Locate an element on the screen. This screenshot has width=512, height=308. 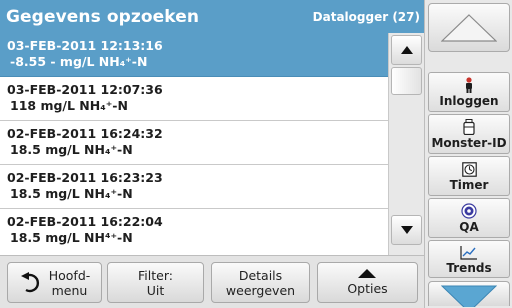
list-item: 03-FEB-2011 12:07:36 118 mg/L NH₄⁺-N is located at coordinates (194, 99).